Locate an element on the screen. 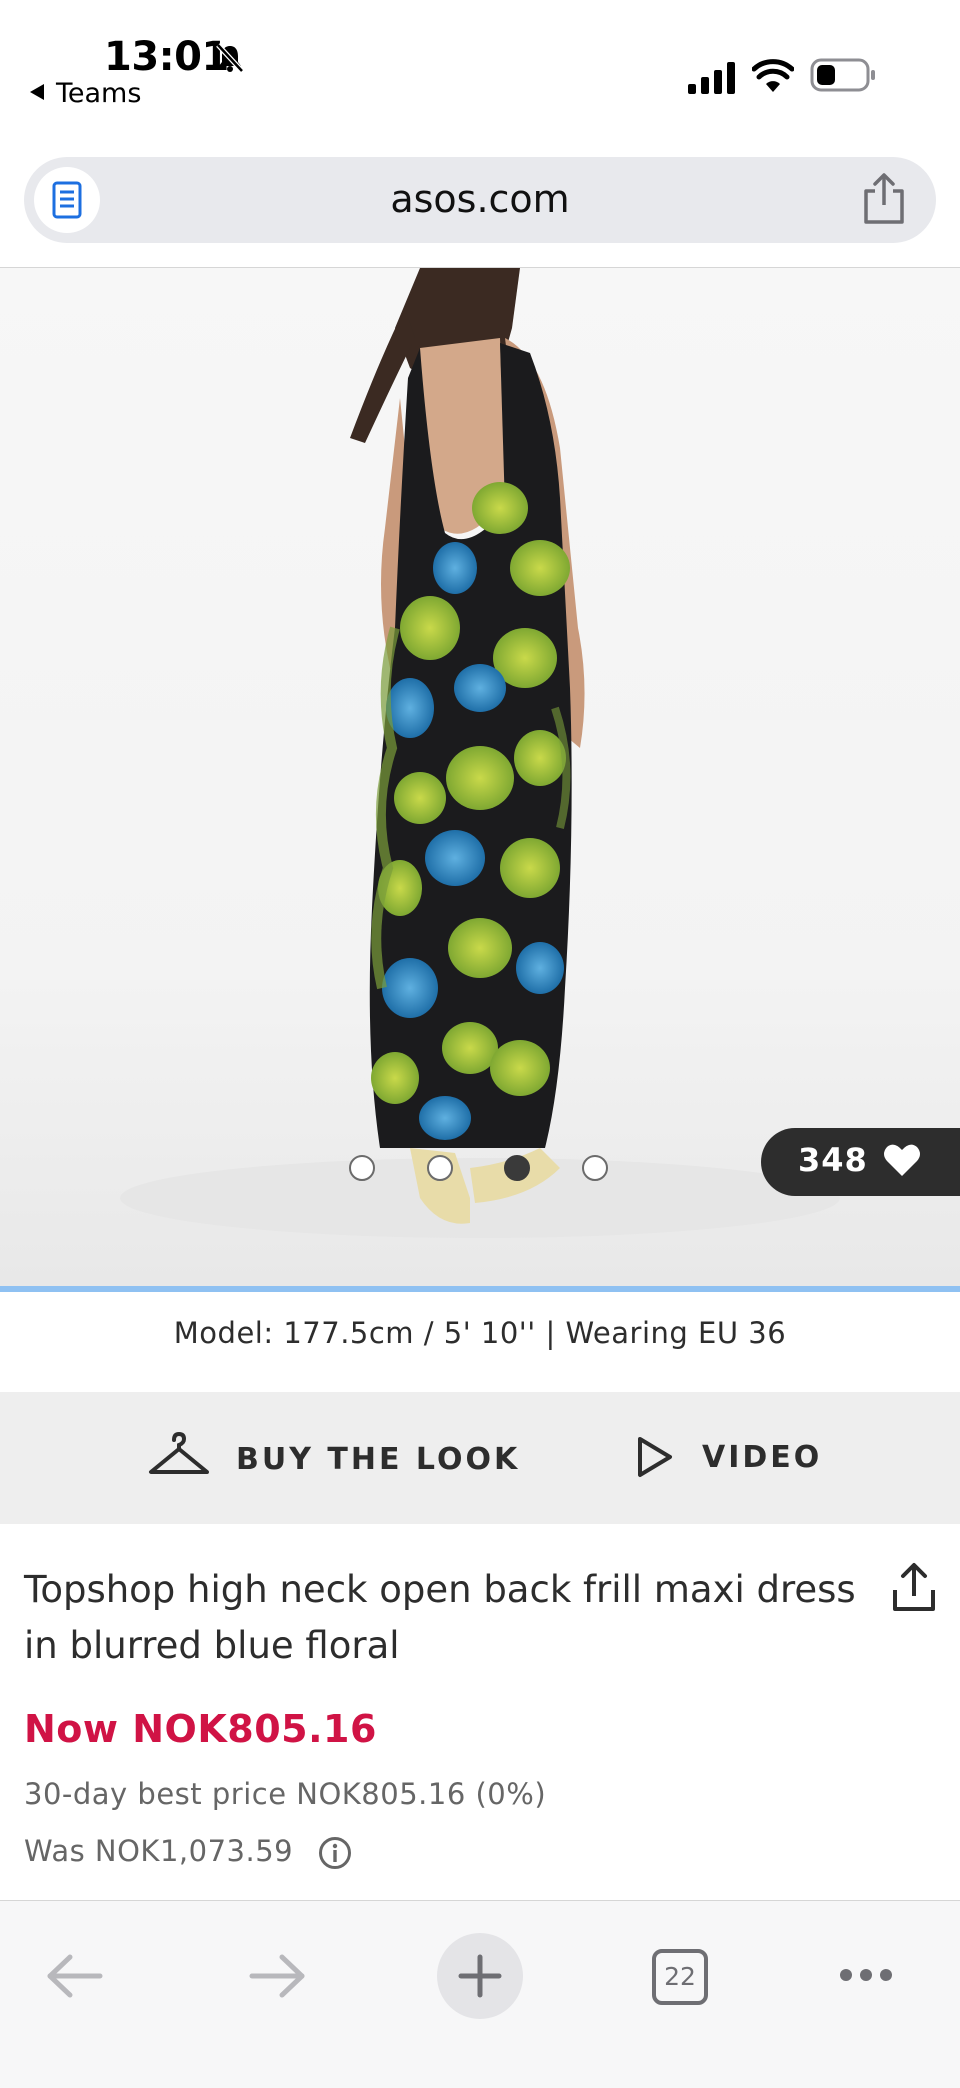 The height and width of the screenshot is (2088, 960). back-to-app-link: Teams is located at coordinates (85, 93).